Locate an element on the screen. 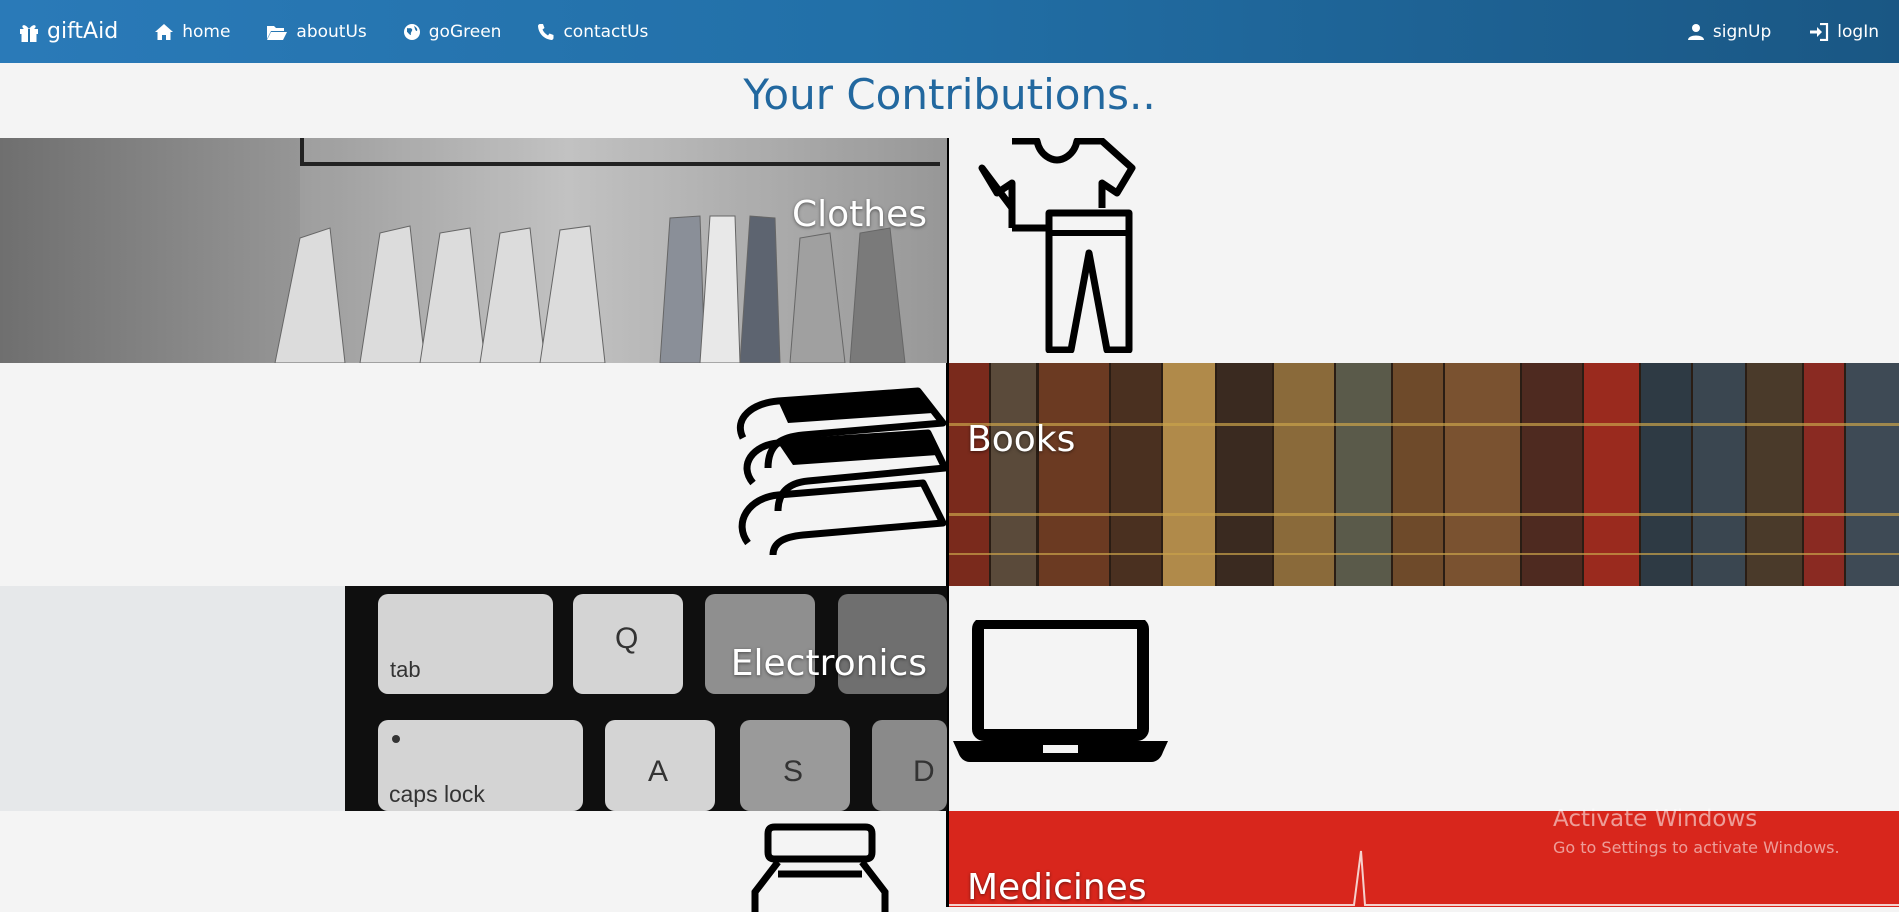  clothes-photo is located at coordinates (610, 250).